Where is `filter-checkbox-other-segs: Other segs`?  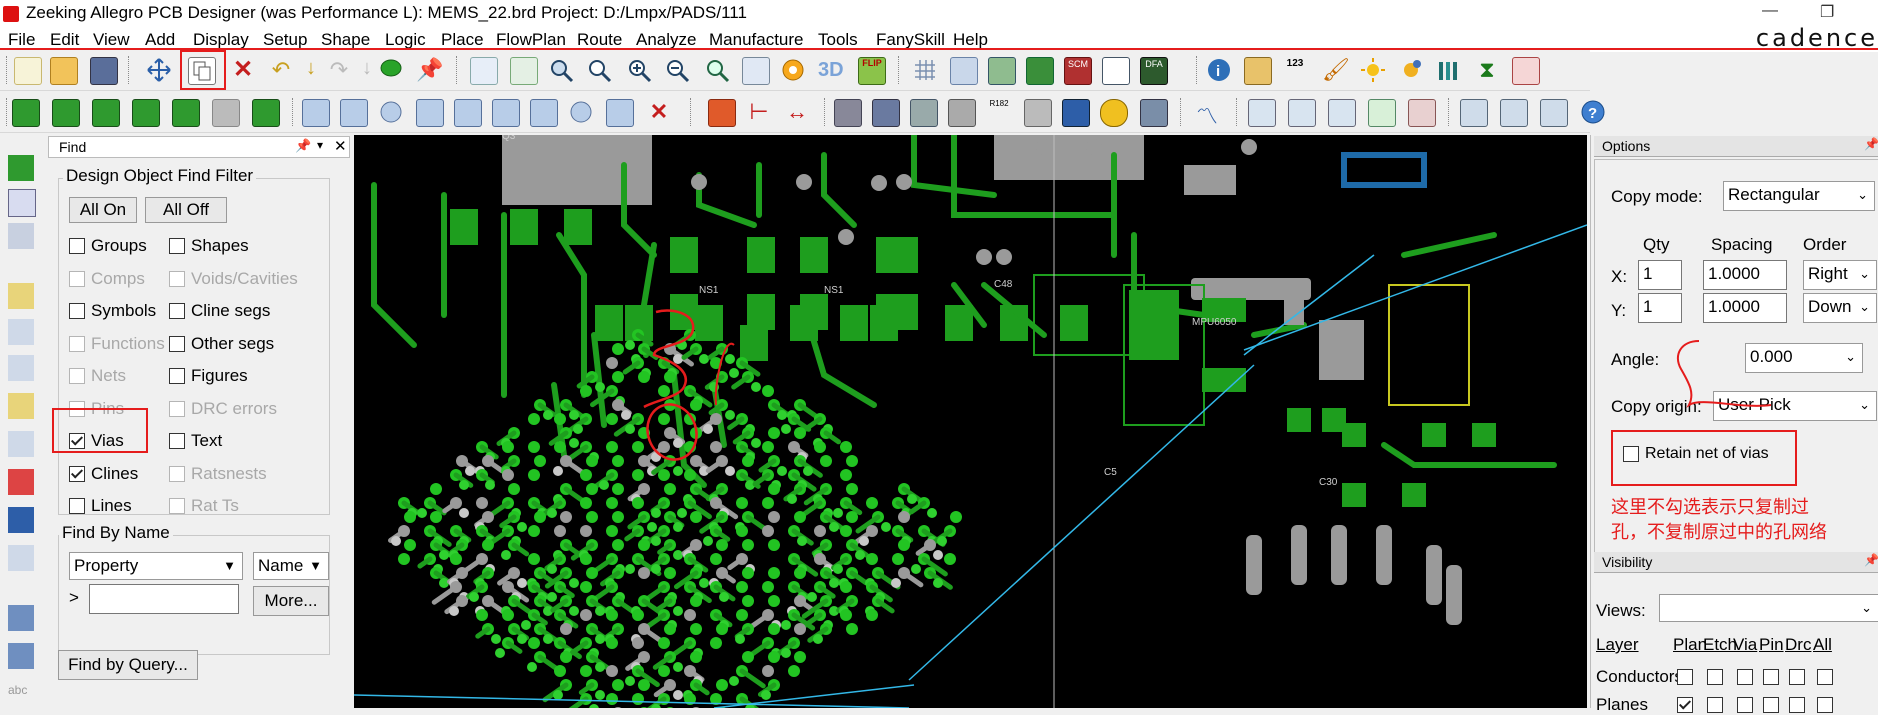
filter-checkbox-other-segs: Other segs is located at coordinates (221, 344).